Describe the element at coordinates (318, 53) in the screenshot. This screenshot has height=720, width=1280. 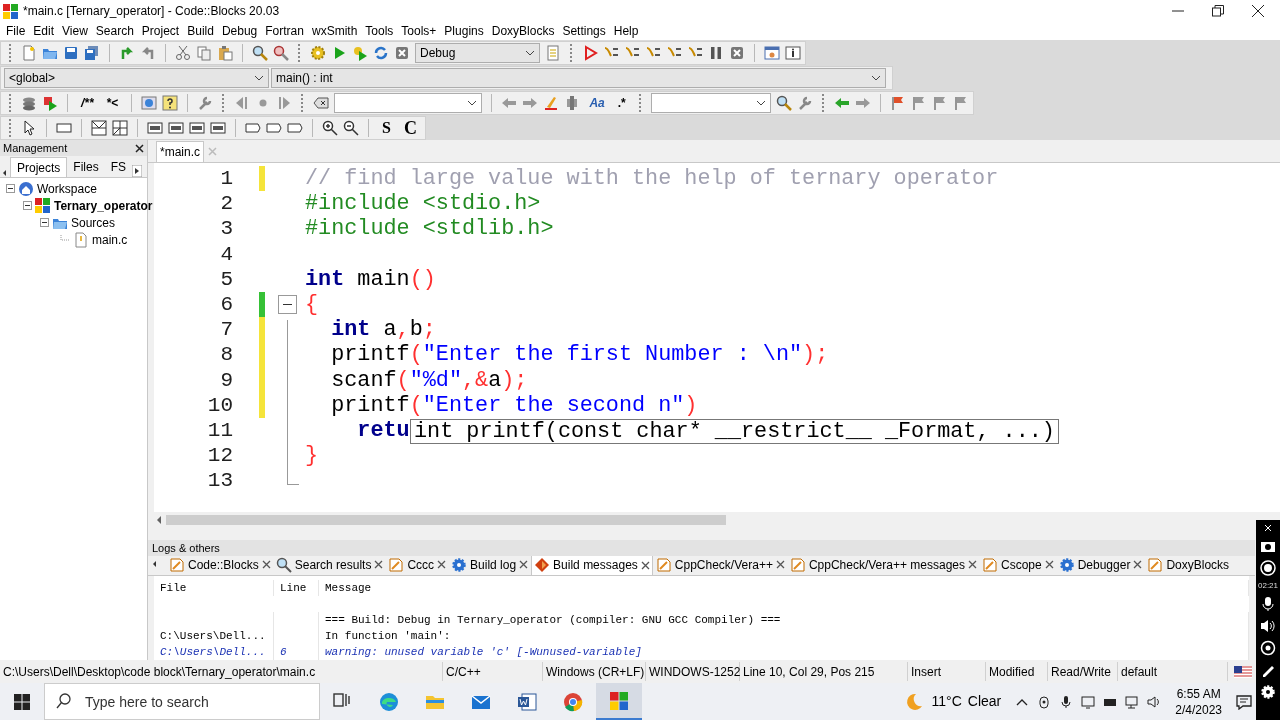
I see `gear-icon` at that location.